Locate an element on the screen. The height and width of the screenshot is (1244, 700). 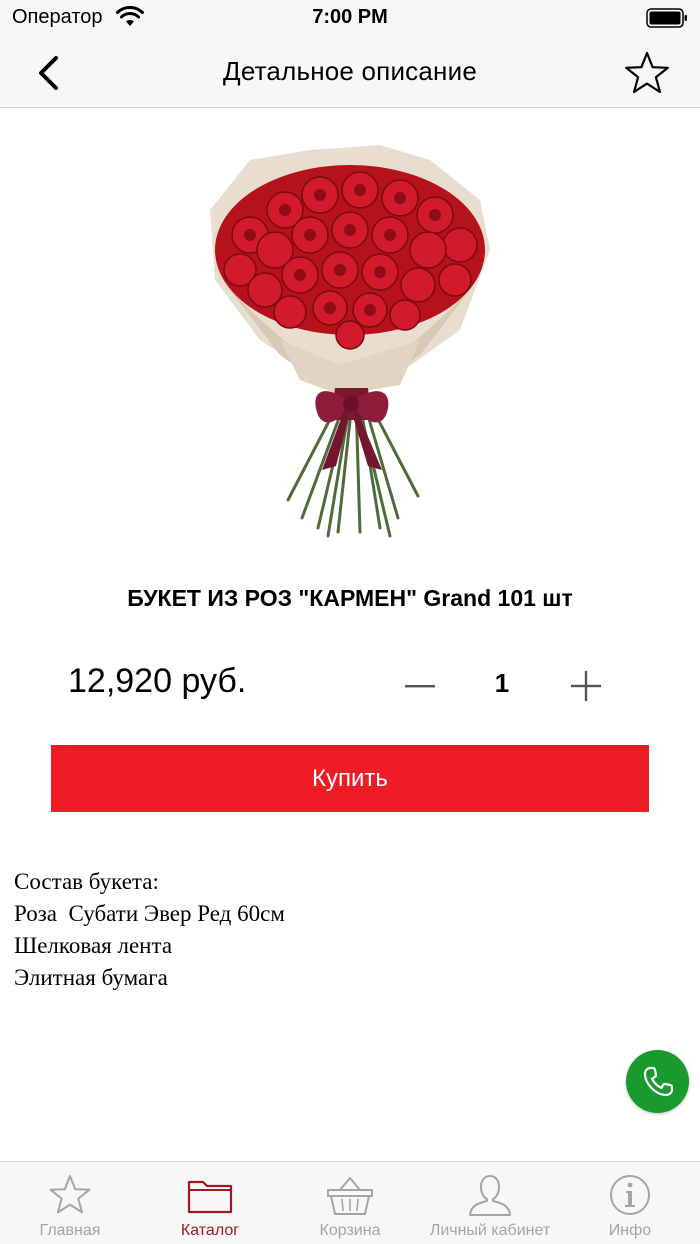
minus-icon is located at coordinates (420, 686).